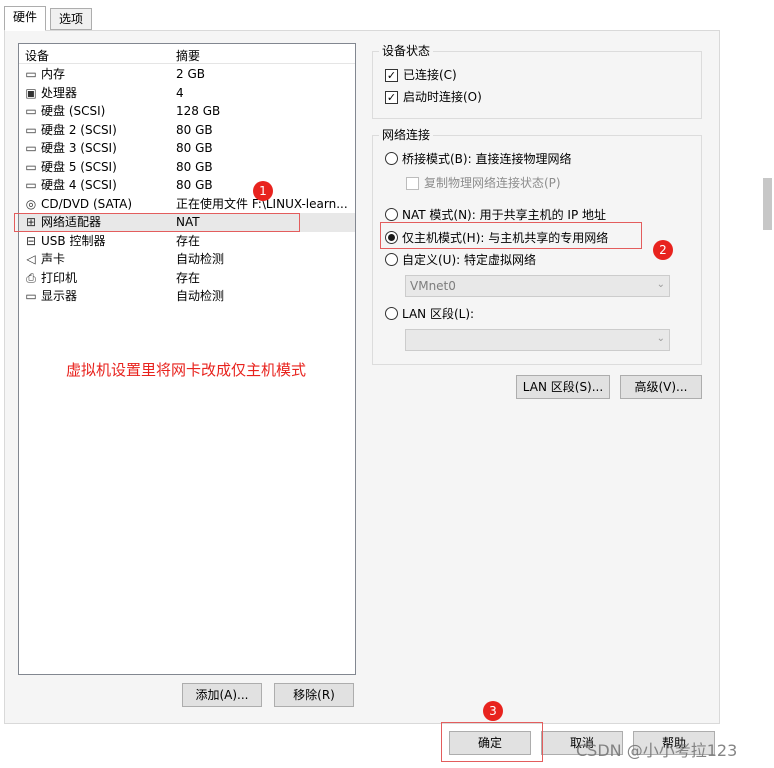  I want to click on annotation-badge-1: 1, so click(263, 191).